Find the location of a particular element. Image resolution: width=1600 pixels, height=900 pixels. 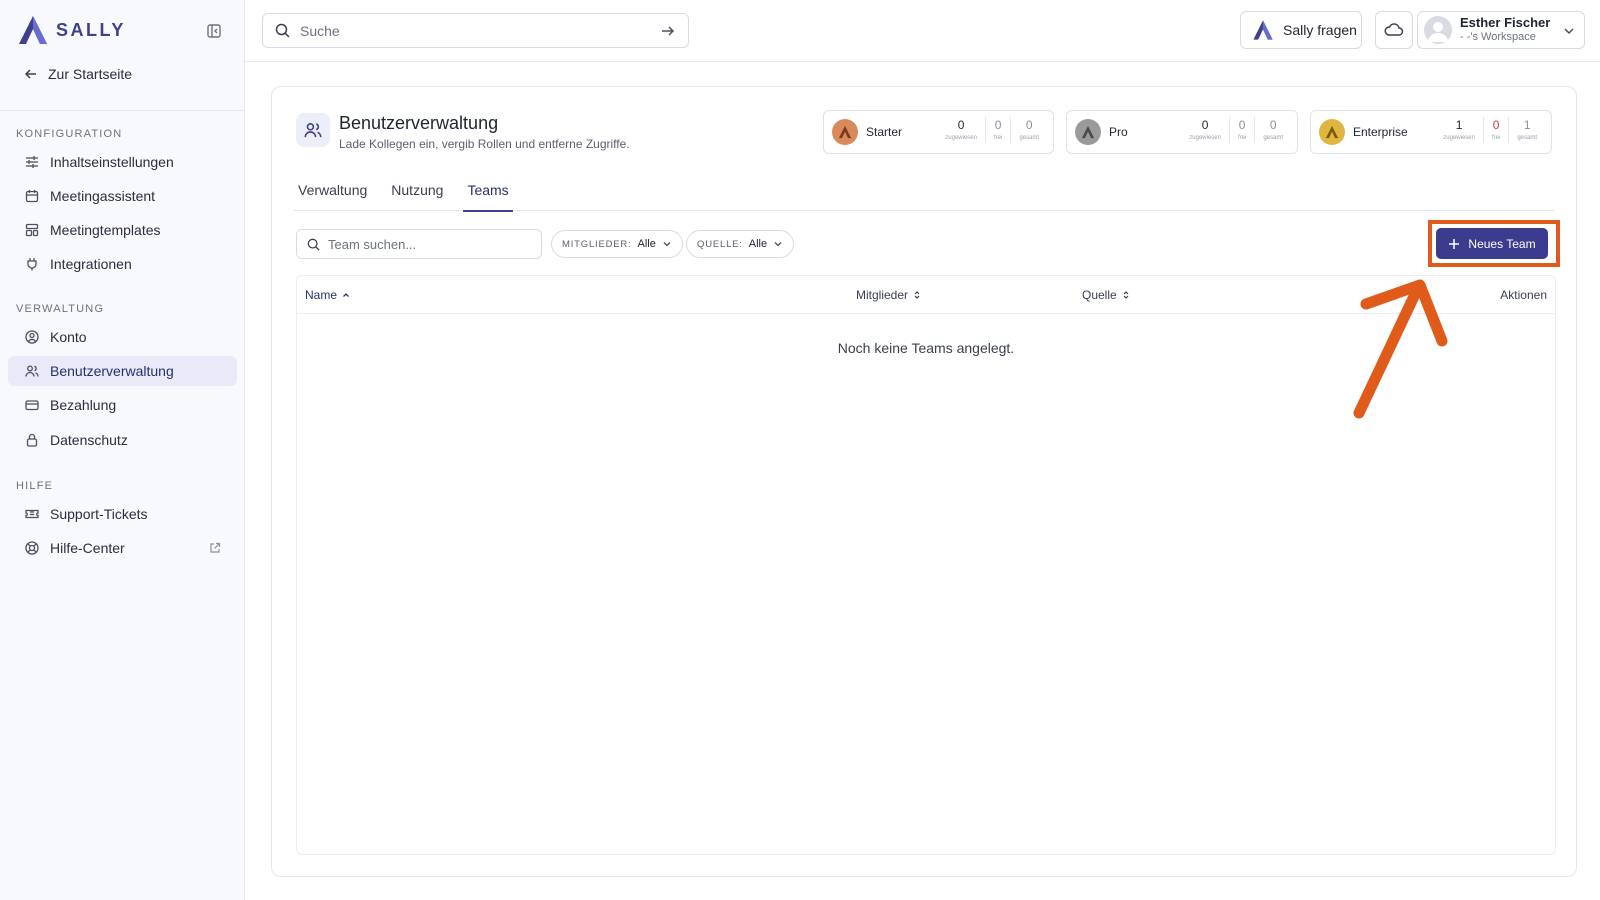

ask-sally-button: Sally fragen is located at coordinates (1301, 30).